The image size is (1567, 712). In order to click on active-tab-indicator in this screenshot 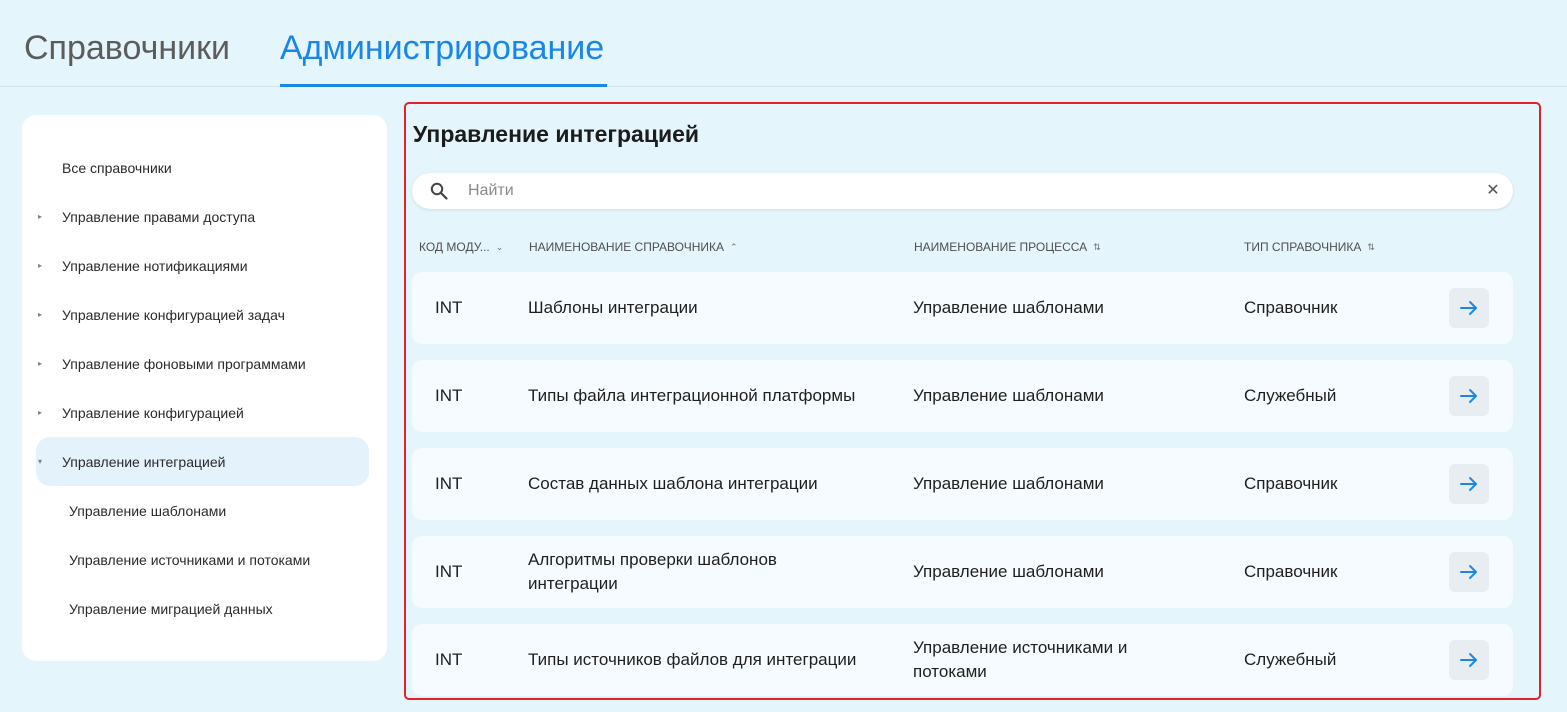, I will do `click(443, 85)`.